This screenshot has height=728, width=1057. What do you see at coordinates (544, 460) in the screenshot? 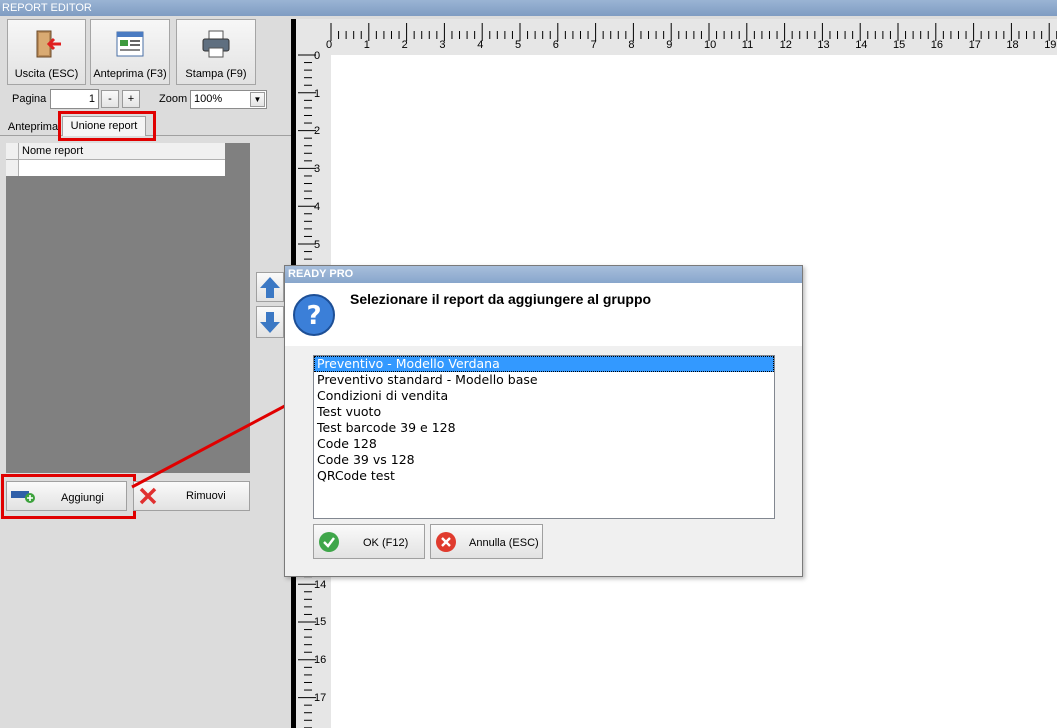
I see `list-item: Code 39 vs 128` at bounding box center [544, 460].